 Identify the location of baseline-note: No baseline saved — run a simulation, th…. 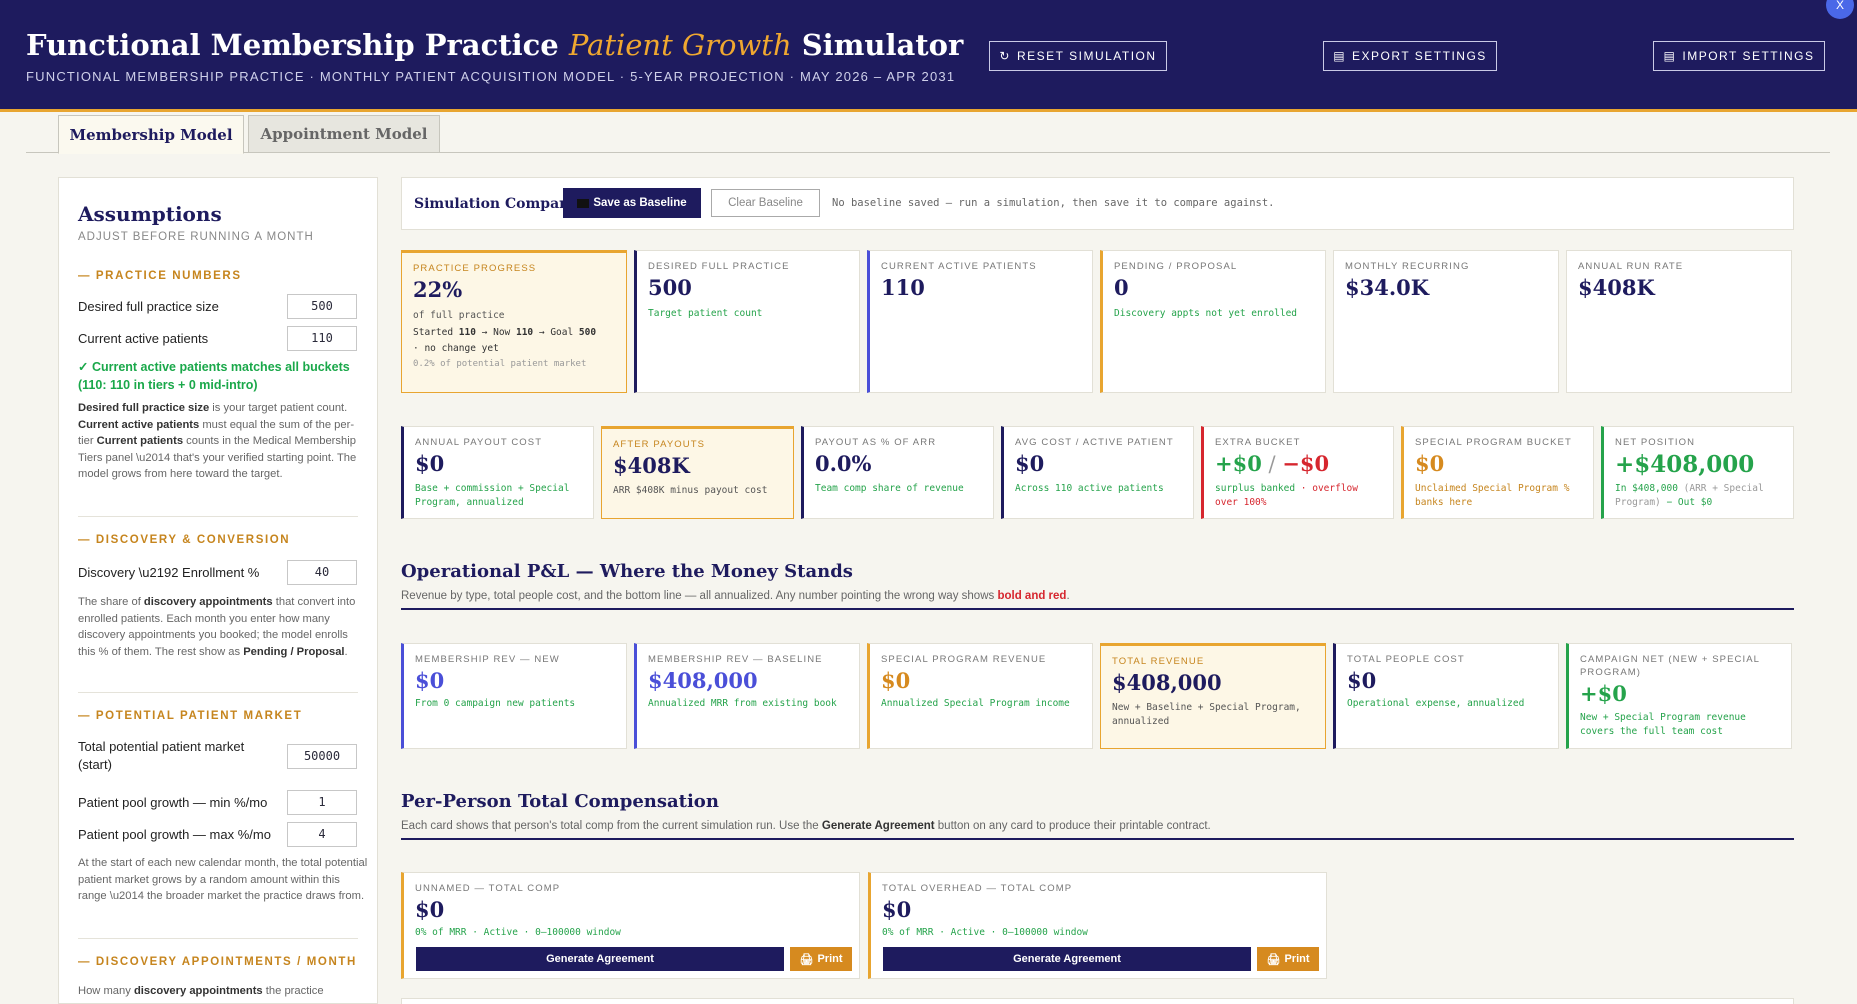
(1053, 203).